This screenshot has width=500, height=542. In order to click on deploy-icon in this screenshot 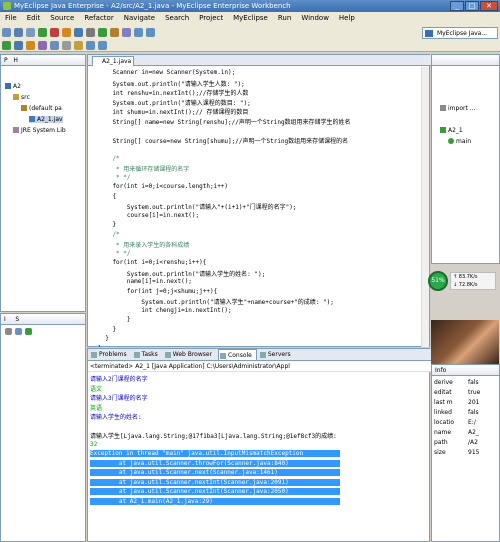, I will do `click(78, 32)`.